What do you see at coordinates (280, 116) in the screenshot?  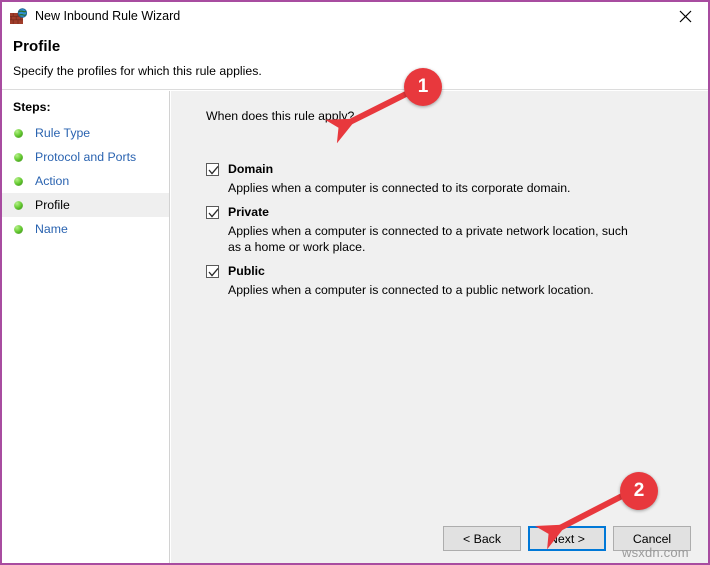 I see `question-text: When does this rule apply?` at bounding box center [280, 116].